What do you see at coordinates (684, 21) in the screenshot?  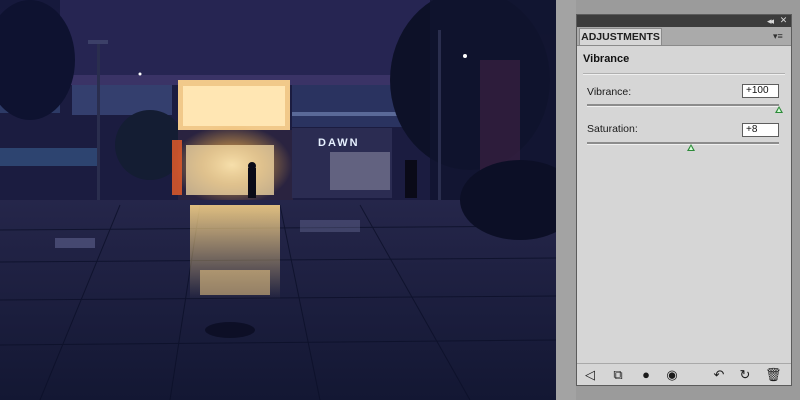 I see `panel-title-bar: ◂◂ ✕` at bounding box center [684, 21].